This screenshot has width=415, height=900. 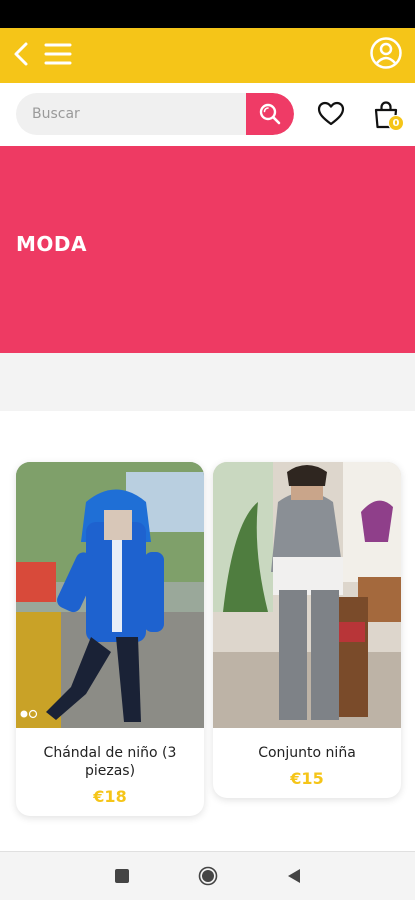 I want to click on heart-icon, so click(x=331, y=113).